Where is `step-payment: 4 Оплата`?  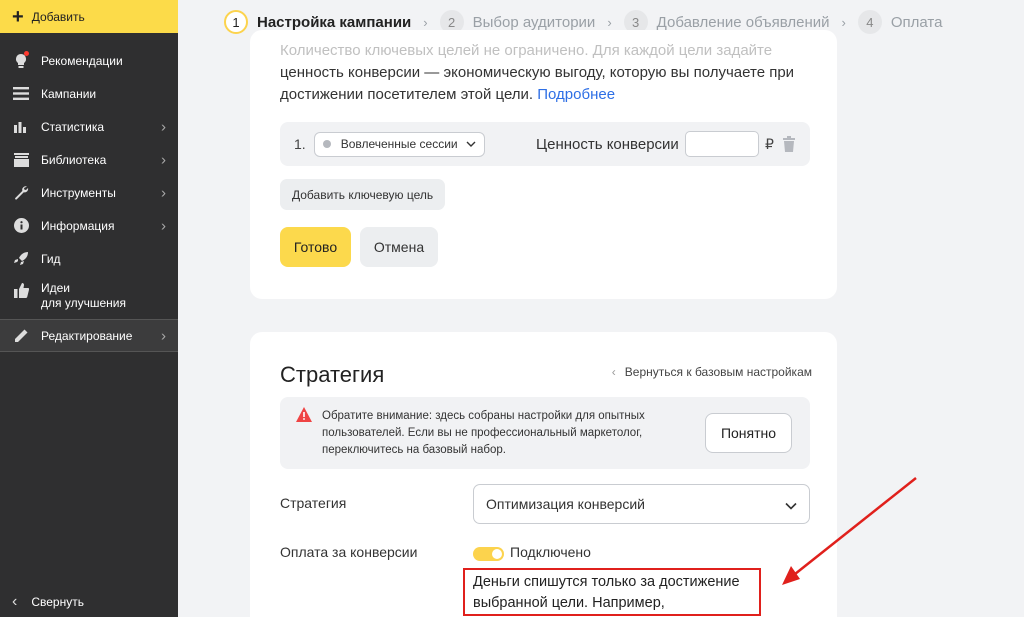 step-payment: 4 Оплата is located at coordinates (900, 22).